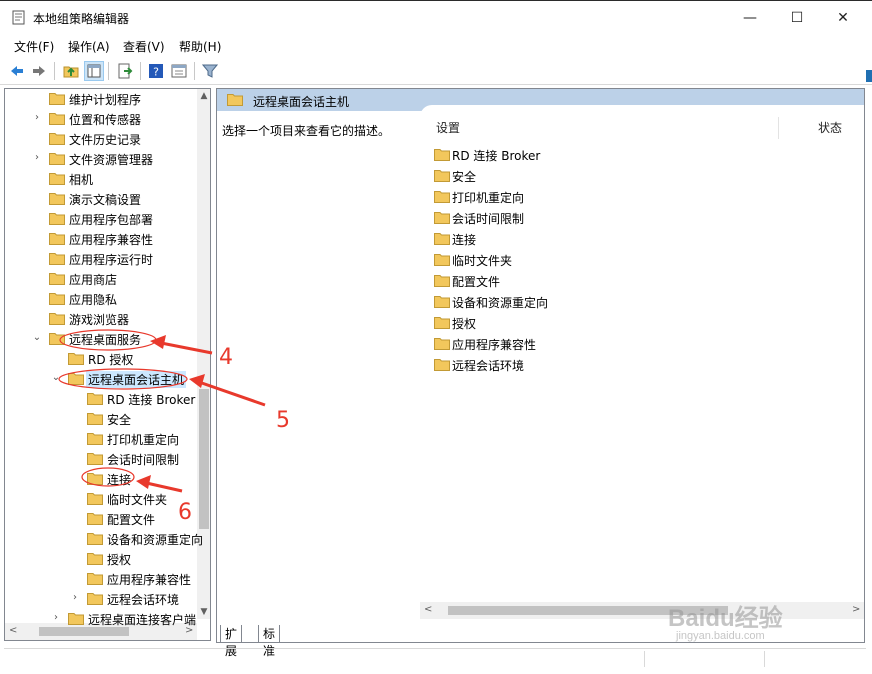 The image size is (872, 674). What do you see at coordinates (283, 420) in the screenshot?
I see `annotation-label: 5` at bounding box center [283, 420].